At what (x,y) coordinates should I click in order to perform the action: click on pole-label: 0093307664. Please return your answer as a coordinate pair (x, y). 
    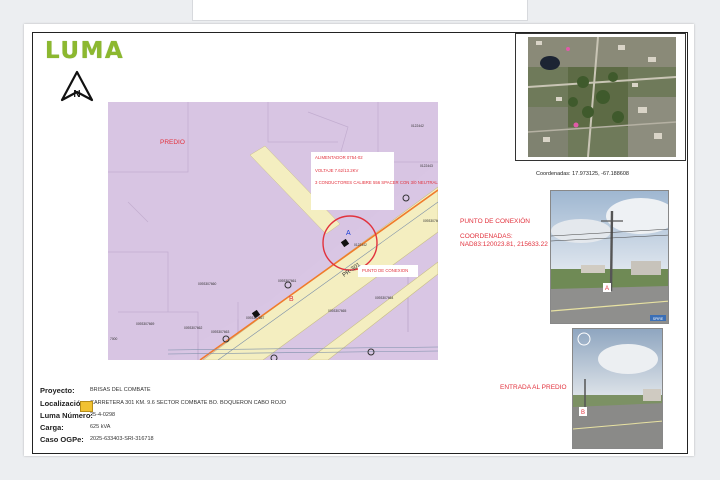
    Looking at the image, I should click on (384, 298).